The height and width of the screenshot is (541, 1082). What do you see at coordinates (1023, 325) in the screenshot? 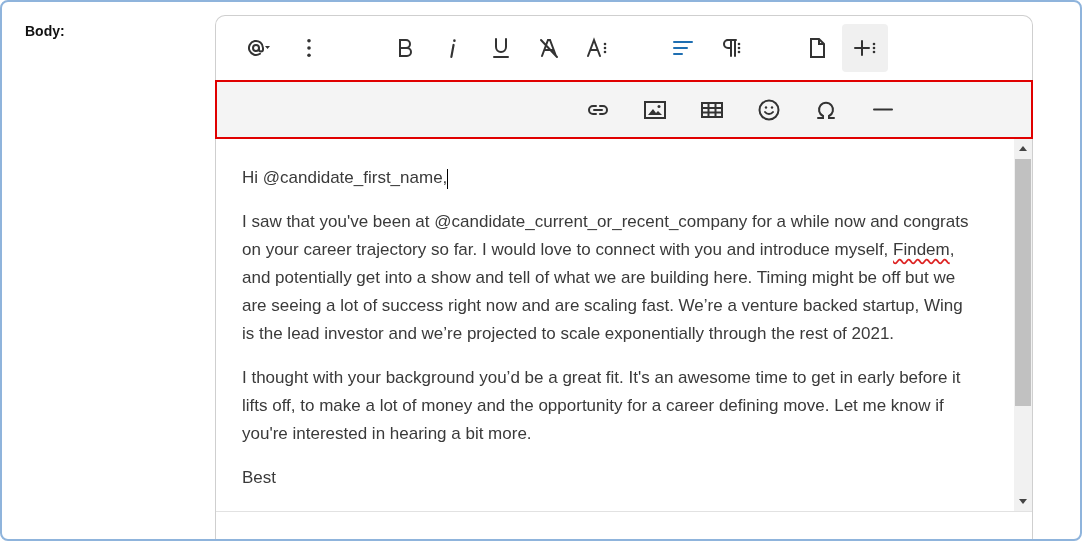
I see `scrollbar` at bounding box center [1023, 325].